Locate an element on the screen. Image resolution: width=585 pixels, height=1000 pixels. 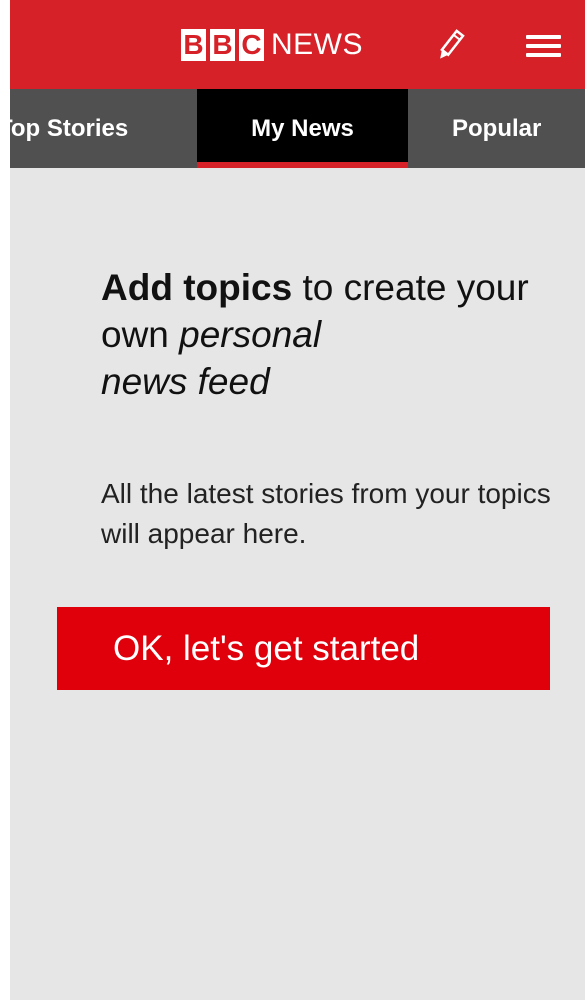
left-edge-strip is located at coordinates (5, 500).